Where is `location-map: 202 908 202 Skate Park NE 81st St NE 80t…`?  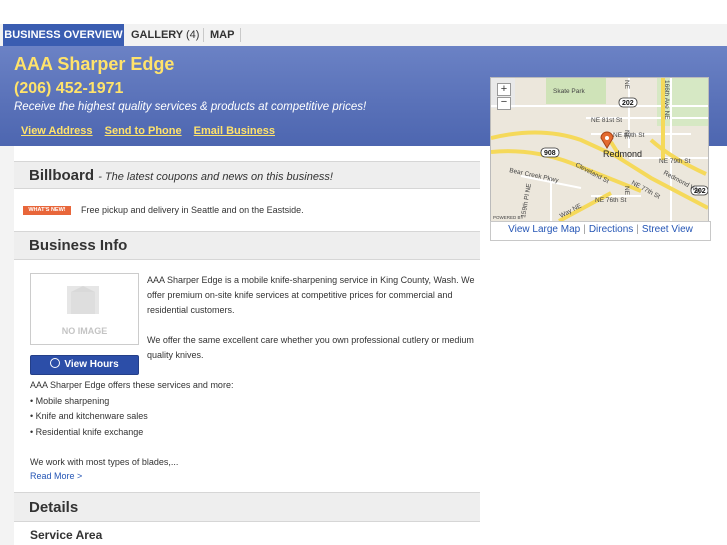 location-map: 202 908 202 Skate Park NE 81st St NE 80t… is located at coordinates (599, 149).